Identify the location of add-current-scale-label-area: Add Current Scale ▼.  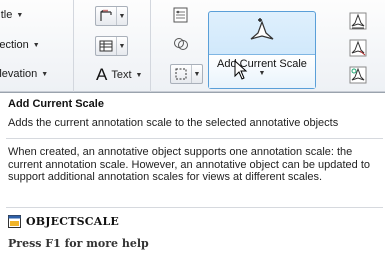
(262, 71).